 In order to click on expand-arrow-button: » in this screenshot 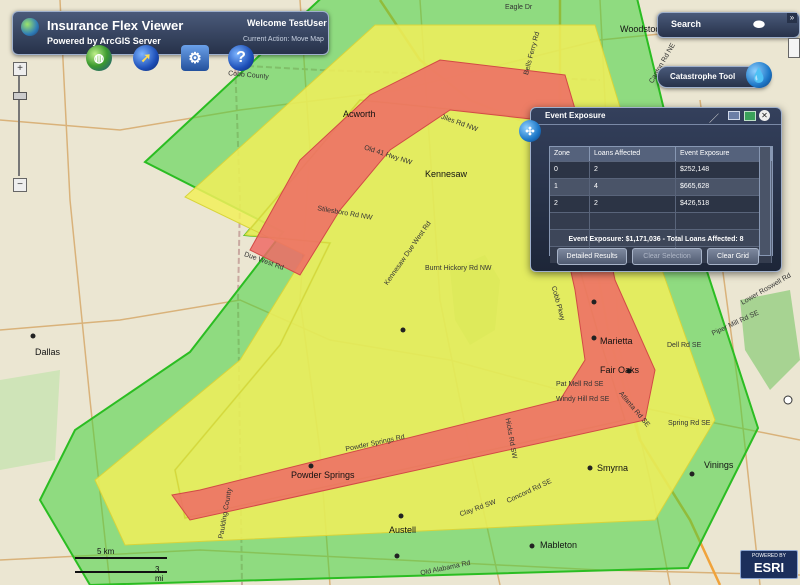, I will do `click(792, 18)`.